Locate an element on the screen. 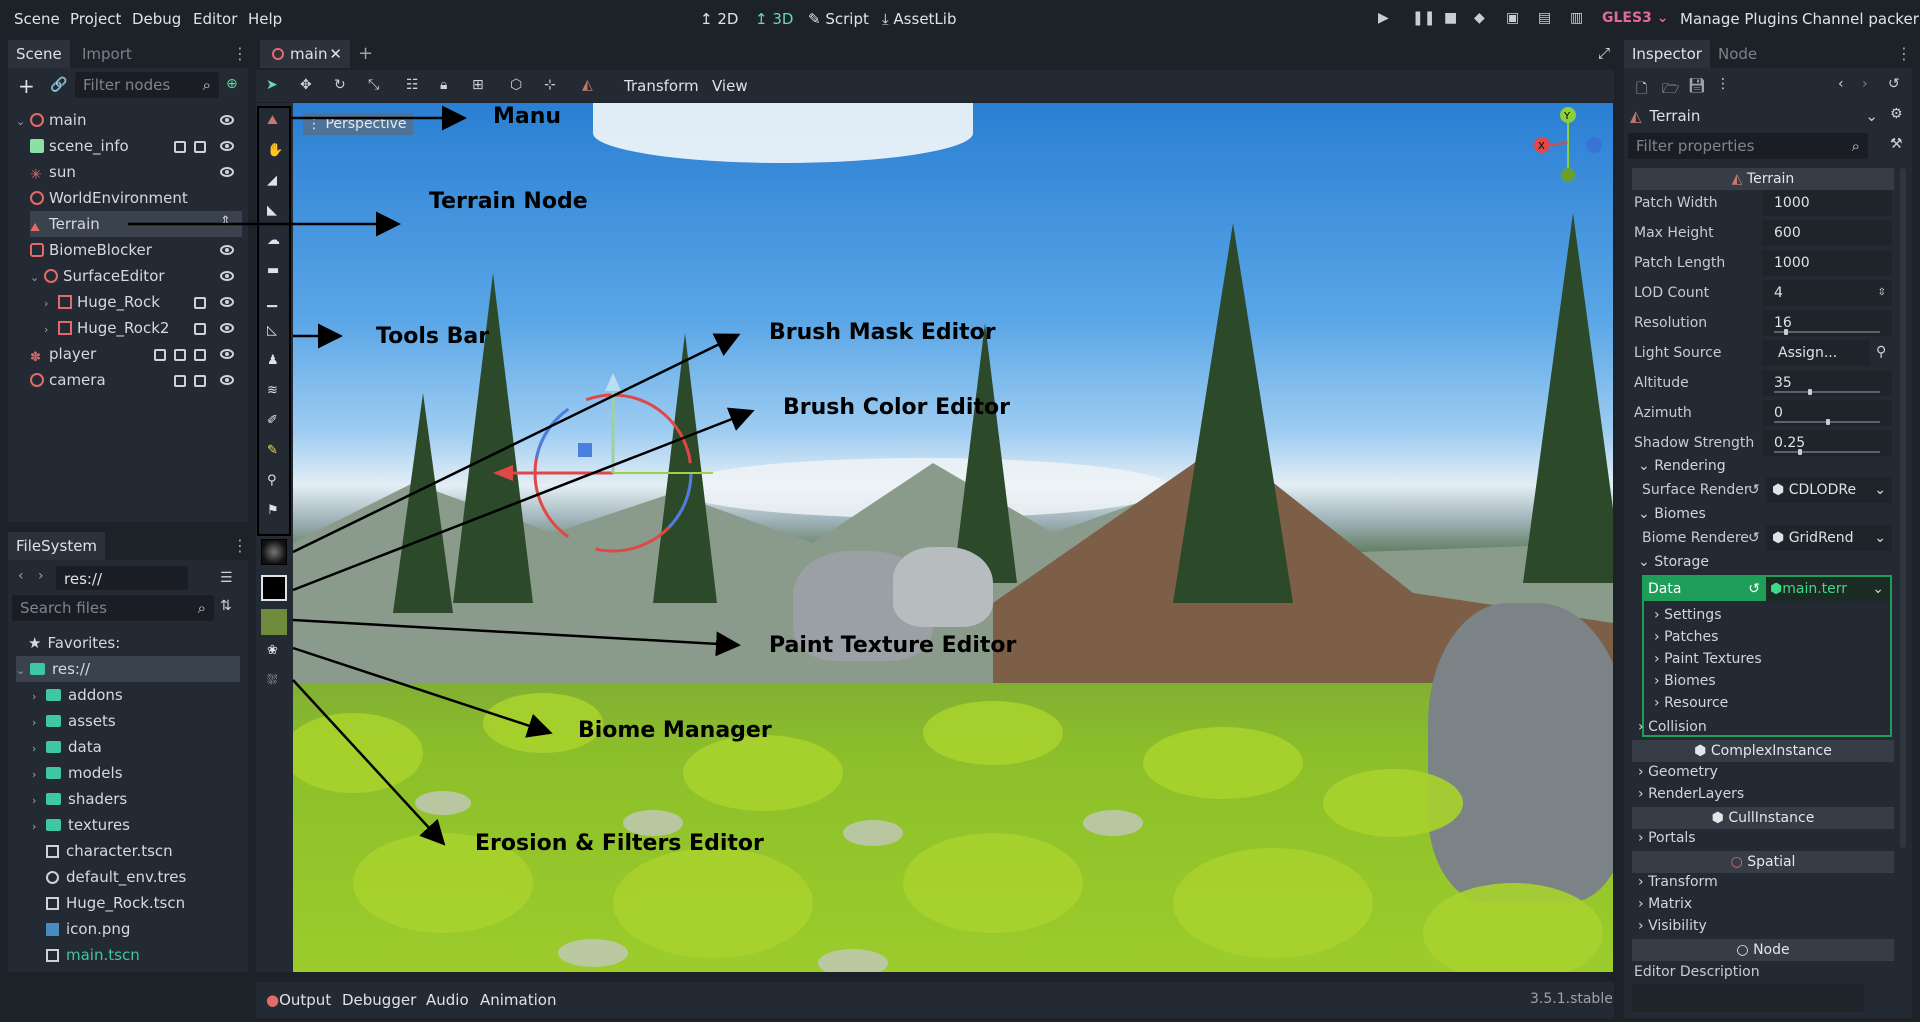 The height and width of the screenshot is (1022, 1920). terrain-tool-icon: ◭ is located at coordinates (587, 85).